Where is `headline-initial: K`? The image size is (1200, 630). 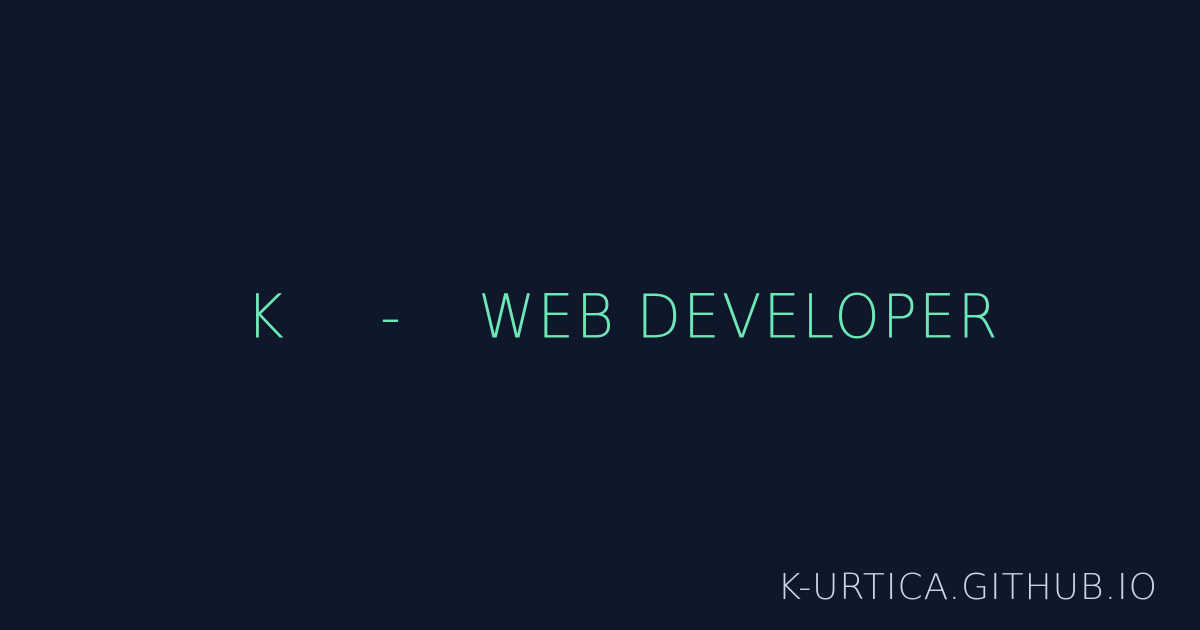 headline-initial: K is located at coordinates (266, 317).